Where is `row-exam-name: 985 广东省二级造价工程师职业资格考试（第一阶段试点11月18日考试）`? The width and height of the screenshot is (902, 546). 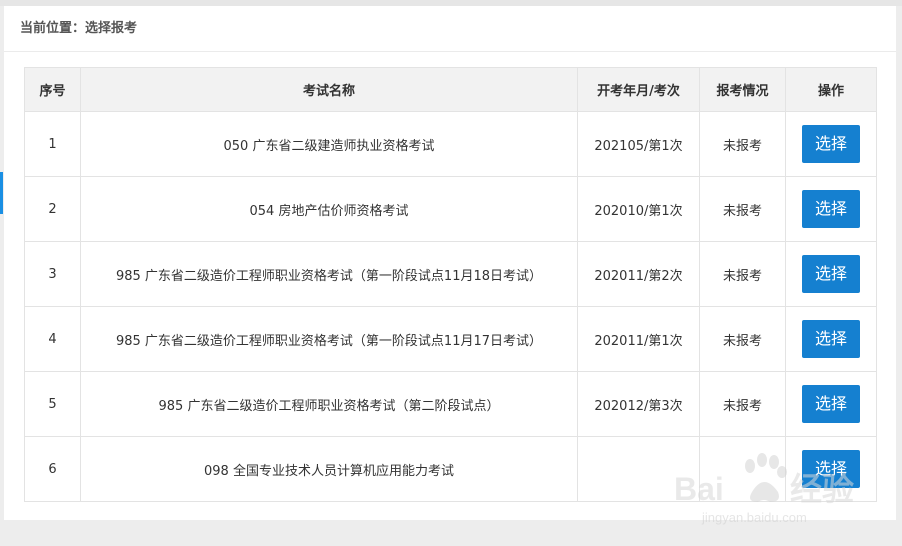 row-exam-name: 985 广东省二级造价工程师职业资格考试（第一阶段试点11月18日考试） is located at coordinates (329, 274).